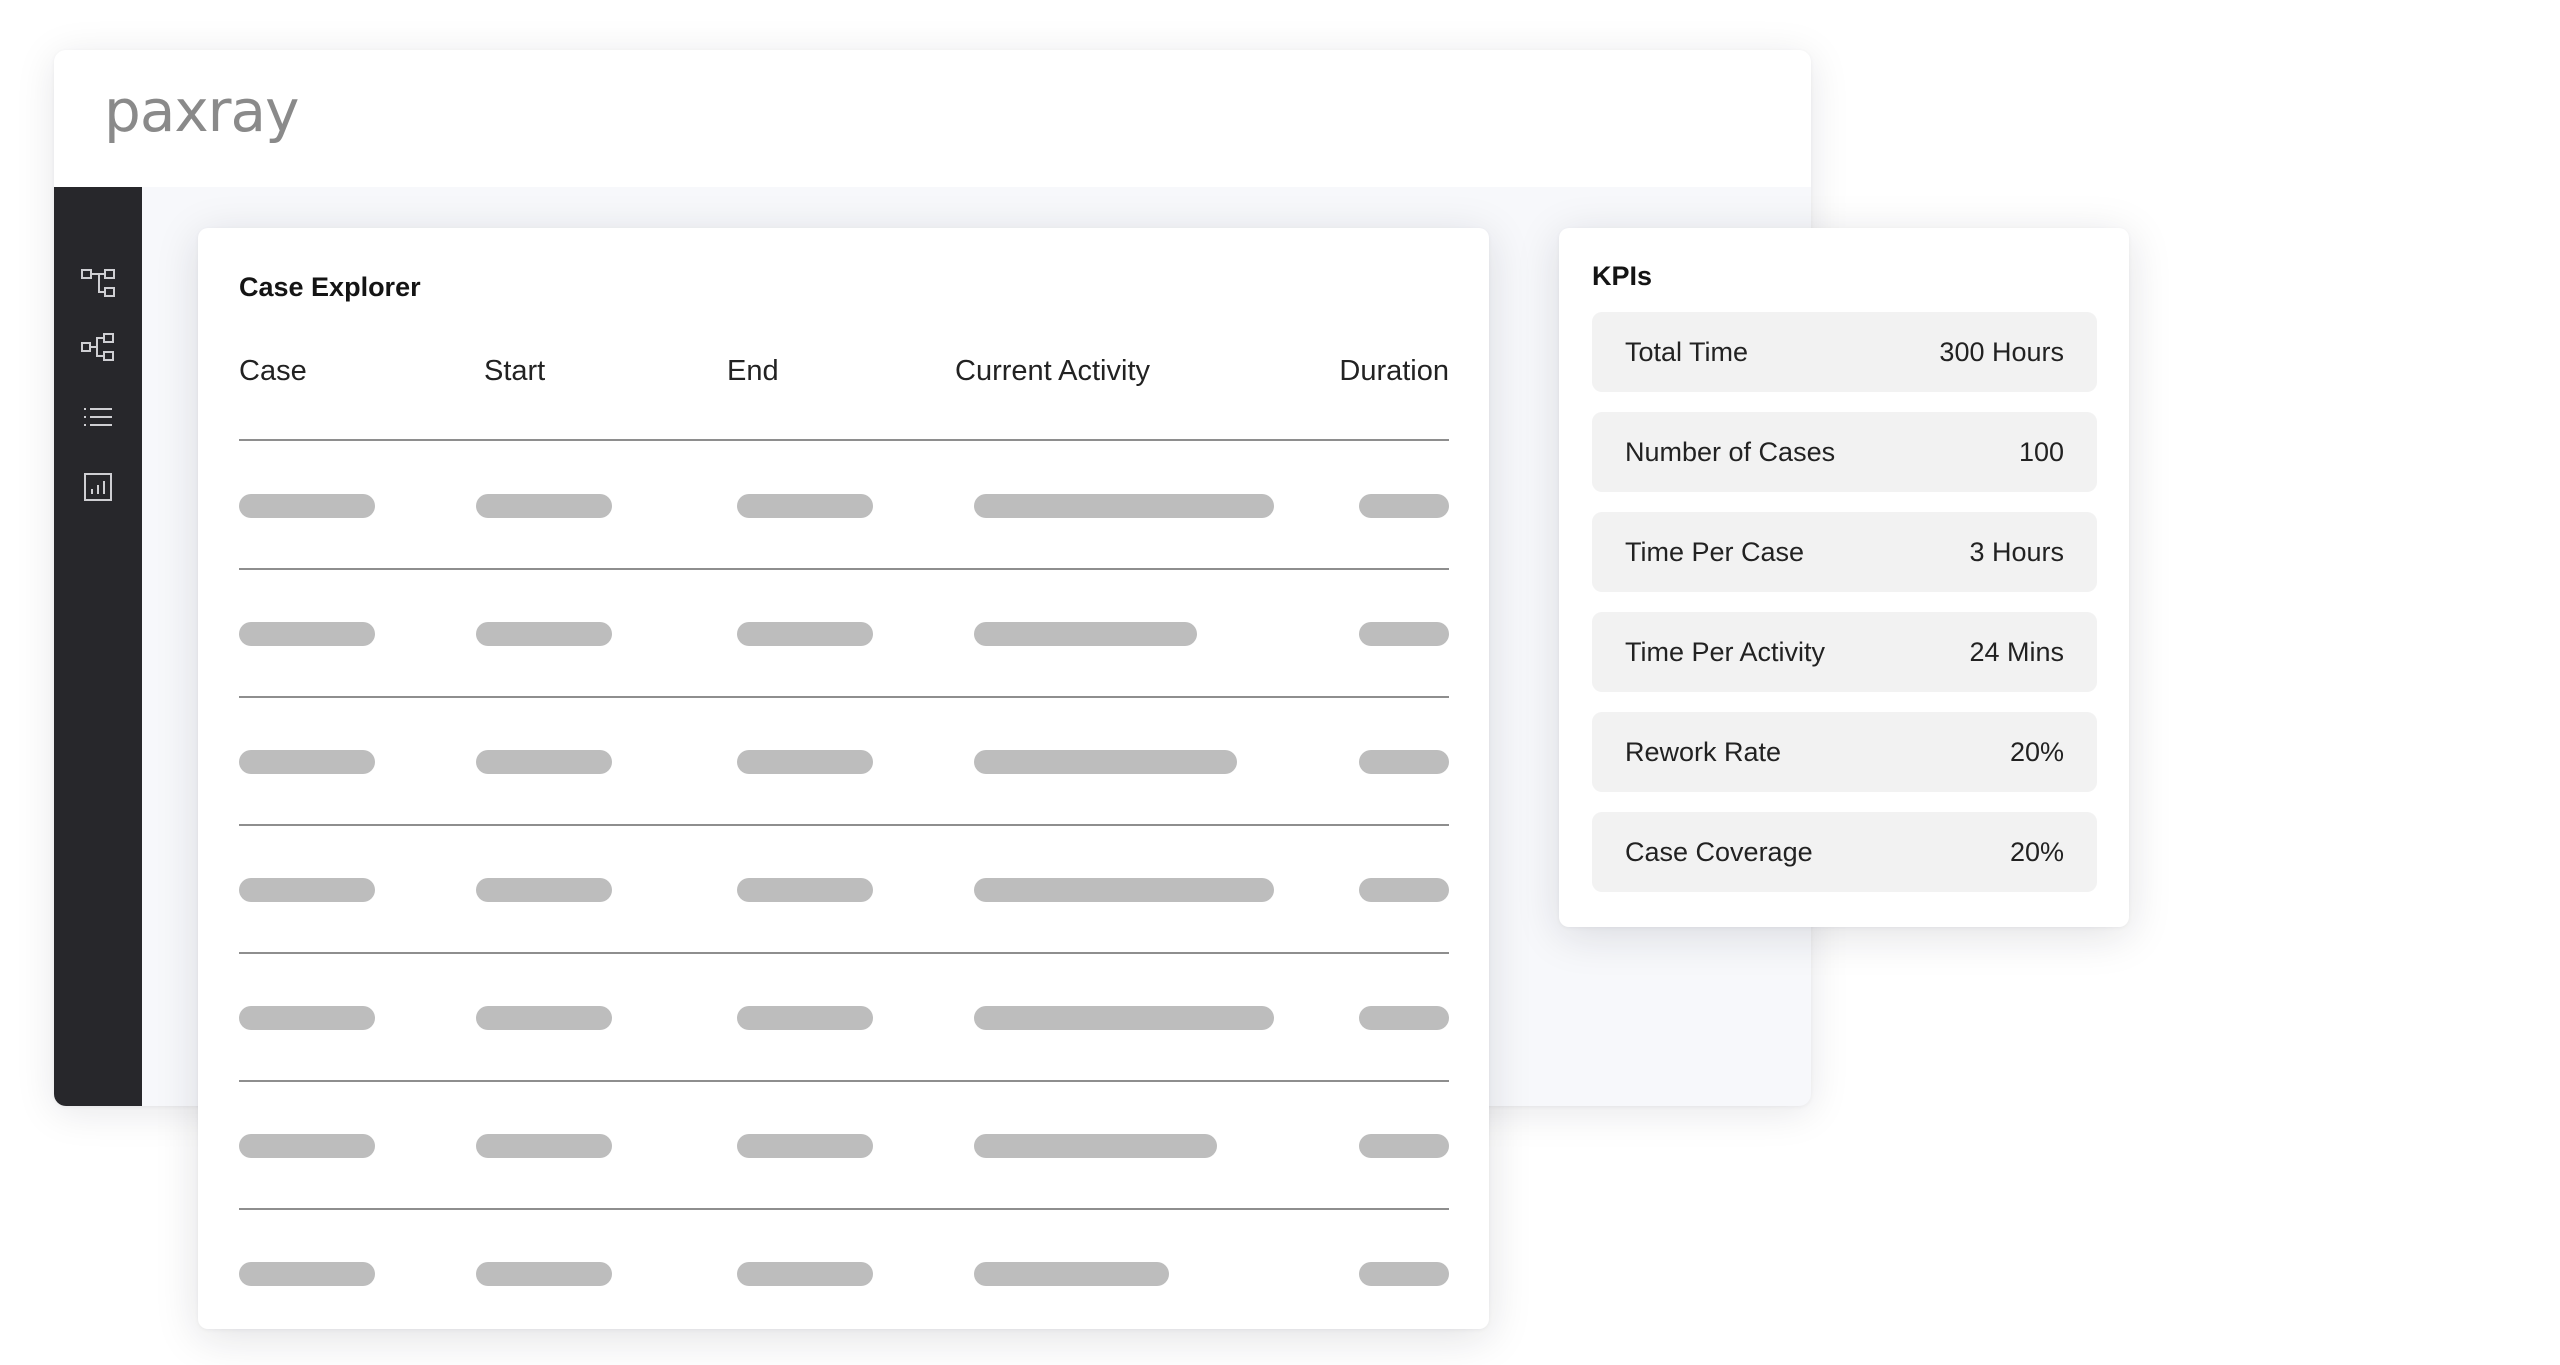  Describe the element at coordinates (98, 646) in the screenshot. I see `sidebar` at that location.